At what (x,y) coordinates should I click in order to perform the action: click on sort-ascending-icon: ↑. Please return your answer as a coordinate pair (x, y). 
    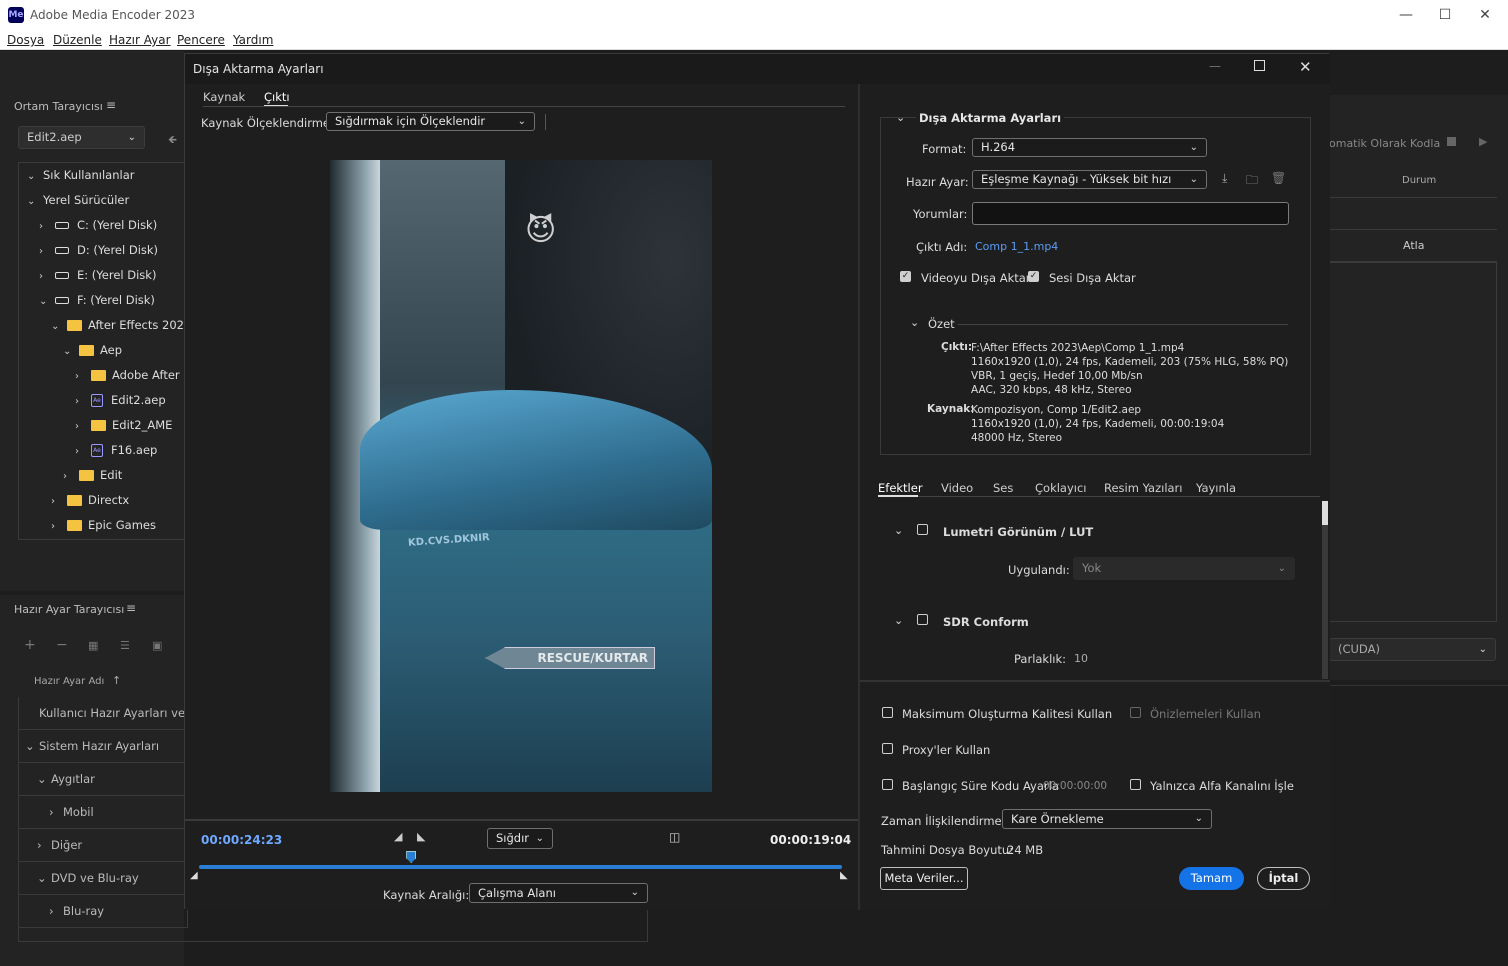
    Looking at the image, I should click on (116, 680).